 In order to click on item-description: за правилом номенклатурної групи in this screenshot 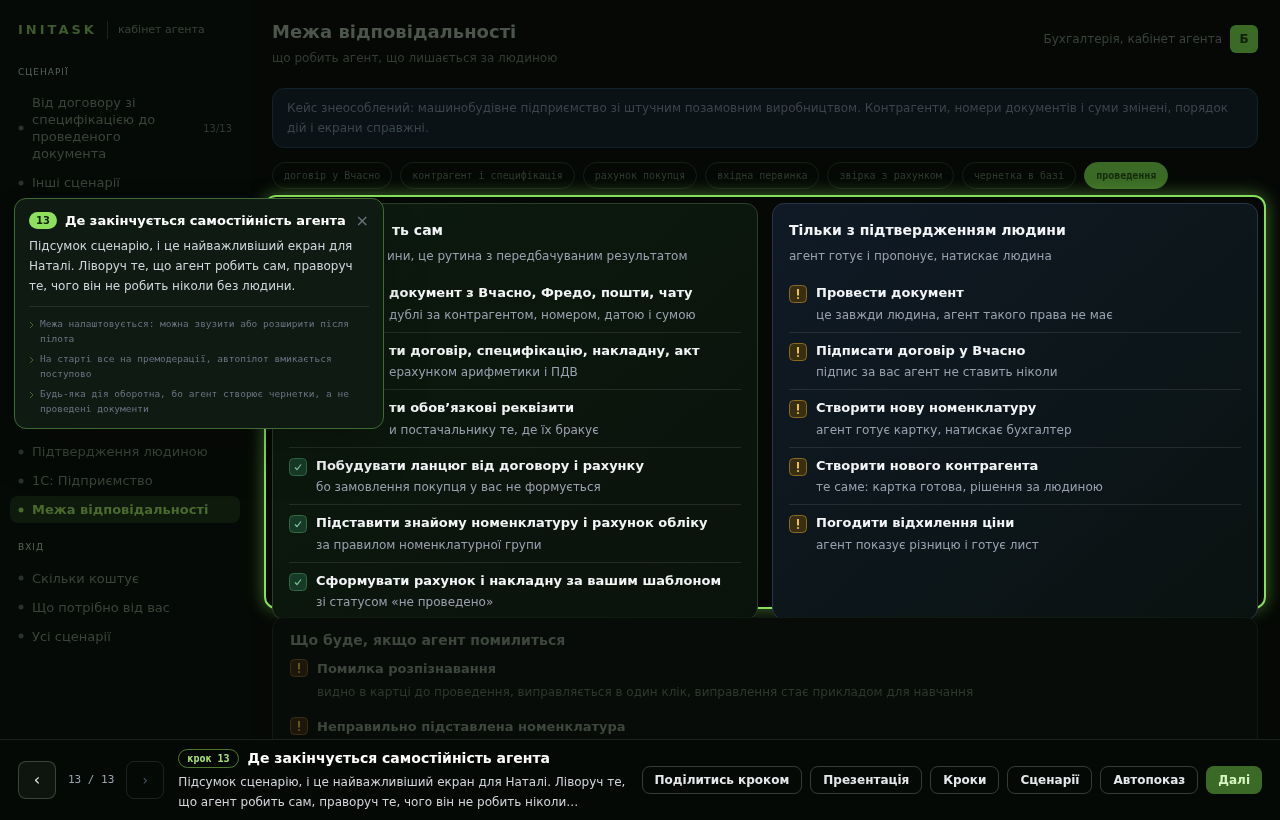, I will do `click(429, 545)`.